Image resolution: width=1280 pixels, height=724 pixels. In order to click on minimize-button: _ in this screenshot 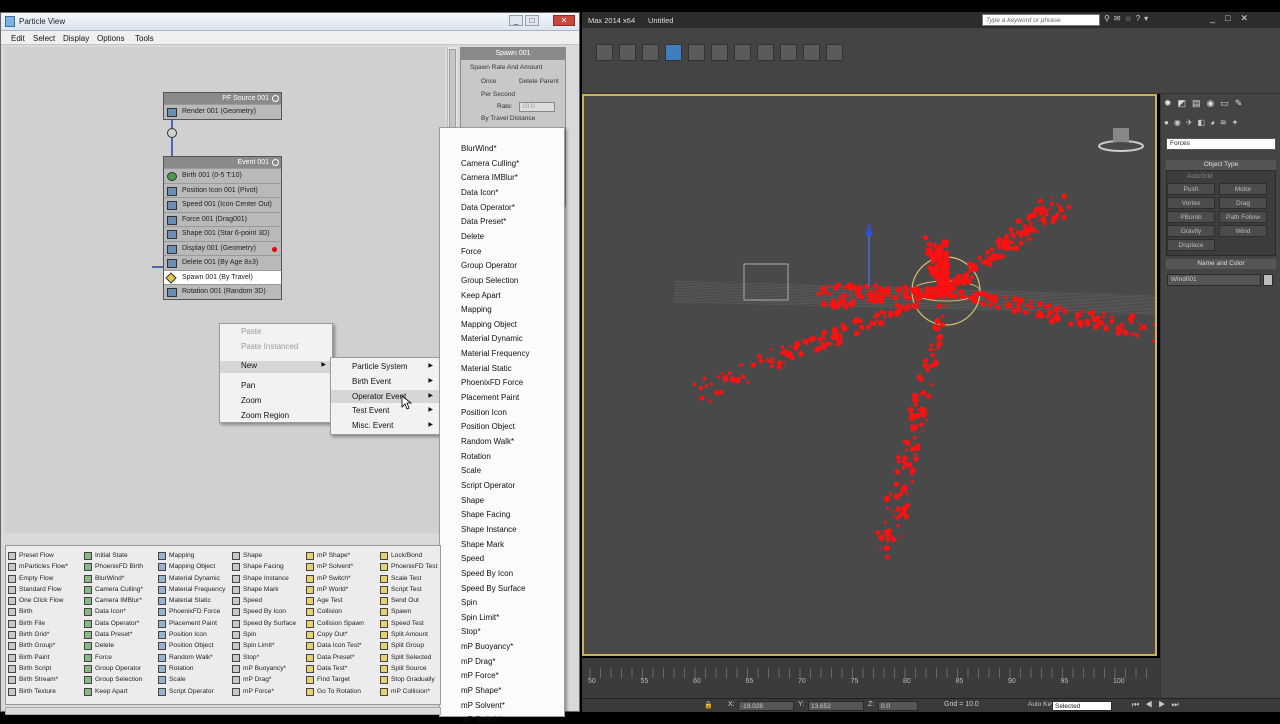, I will do `click(516, 20)`.